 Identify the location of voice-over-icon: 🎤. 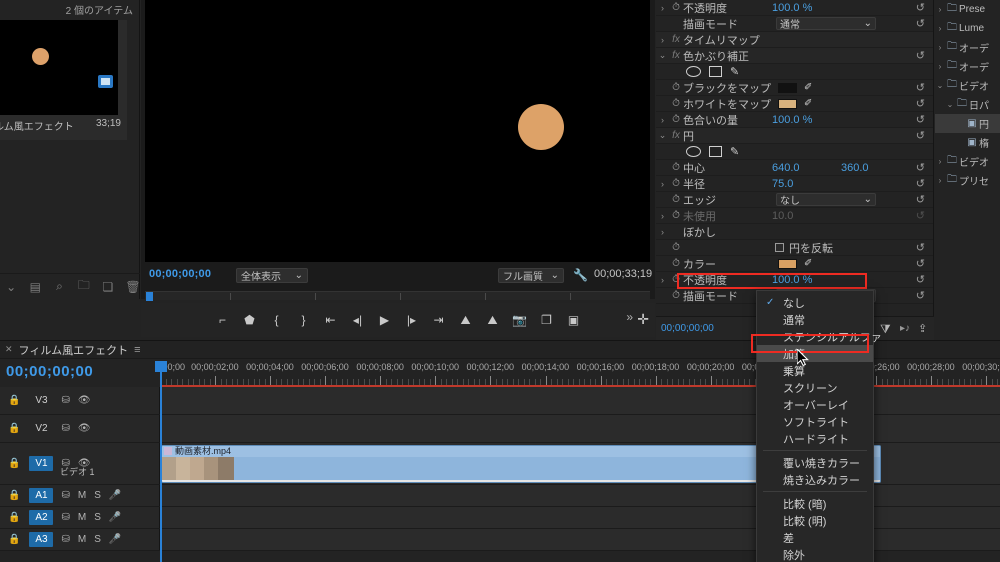
(115, 539).